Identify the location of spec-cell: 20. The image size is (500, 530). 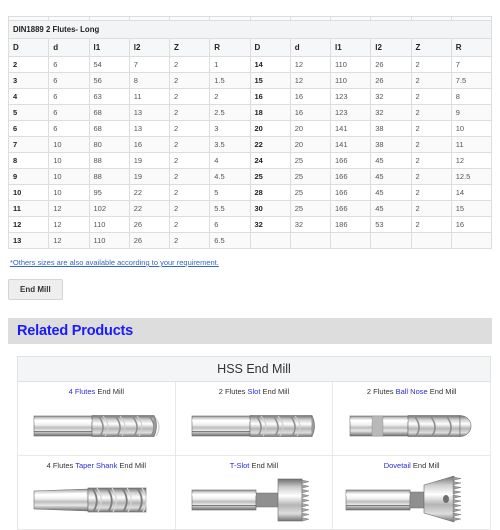
(310, 144).